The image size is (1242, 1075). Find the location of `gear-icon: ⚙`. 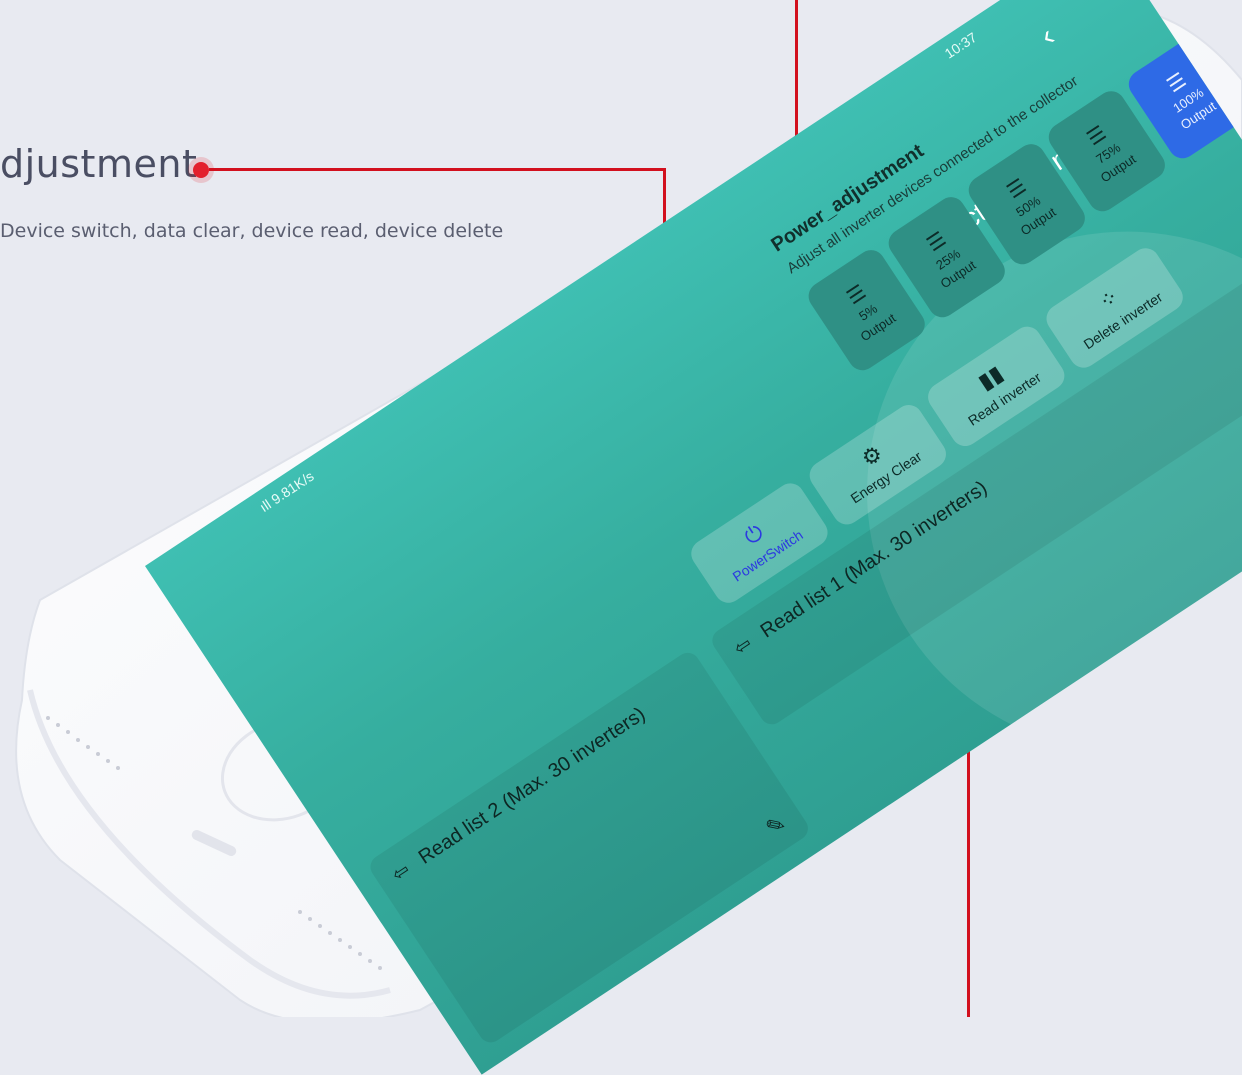

gear-icon: ⚙ is located at coordinates (872, 456).